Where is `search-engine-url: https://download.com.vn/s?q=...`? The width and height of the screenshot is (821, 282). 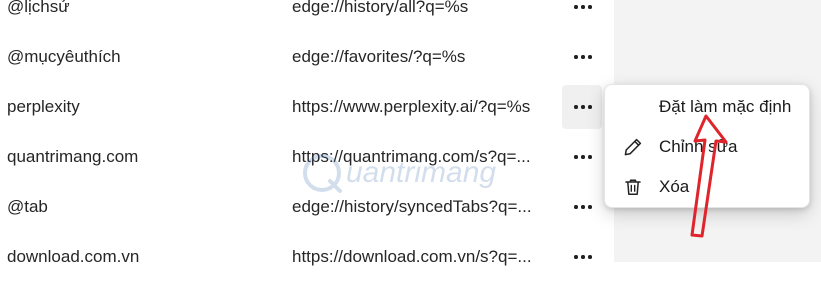
search-engine-url: https://download.com.vn/s?q=... is located at coordinates (412, 256).